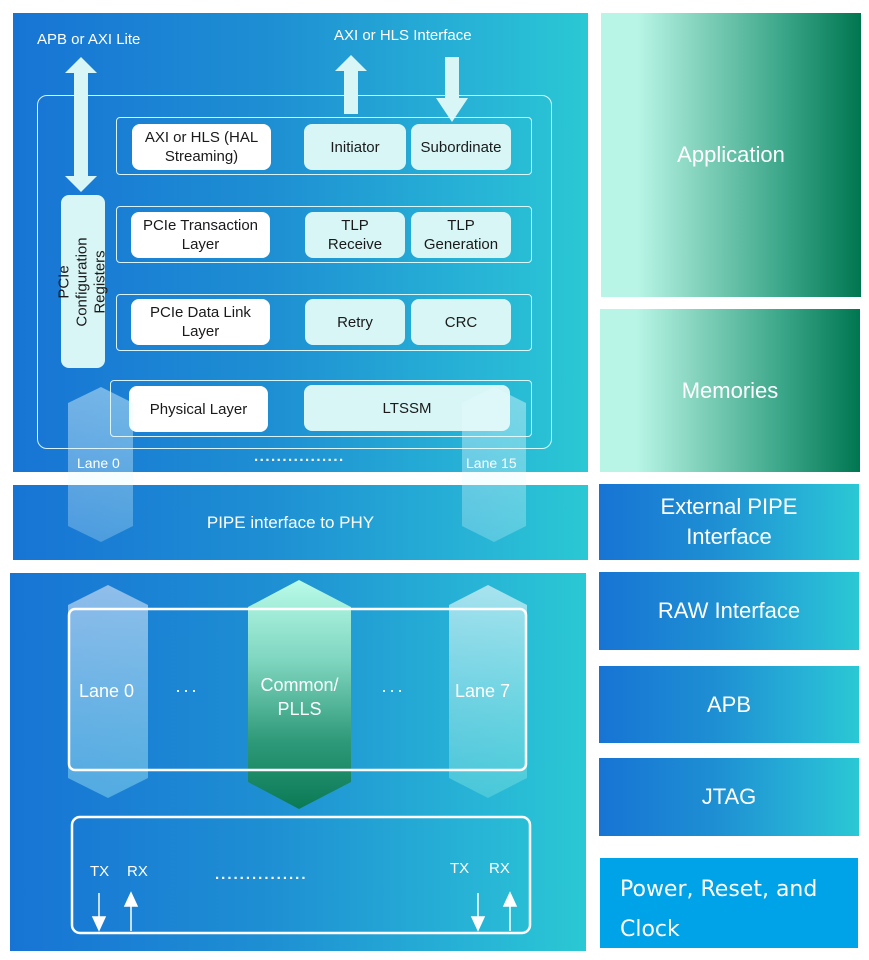 This screenshot has width=869, height=960. Describe the element at coordinates (299, 697) in the screenshot. I see `common-plls-label: Common/ PLLS` at that location.